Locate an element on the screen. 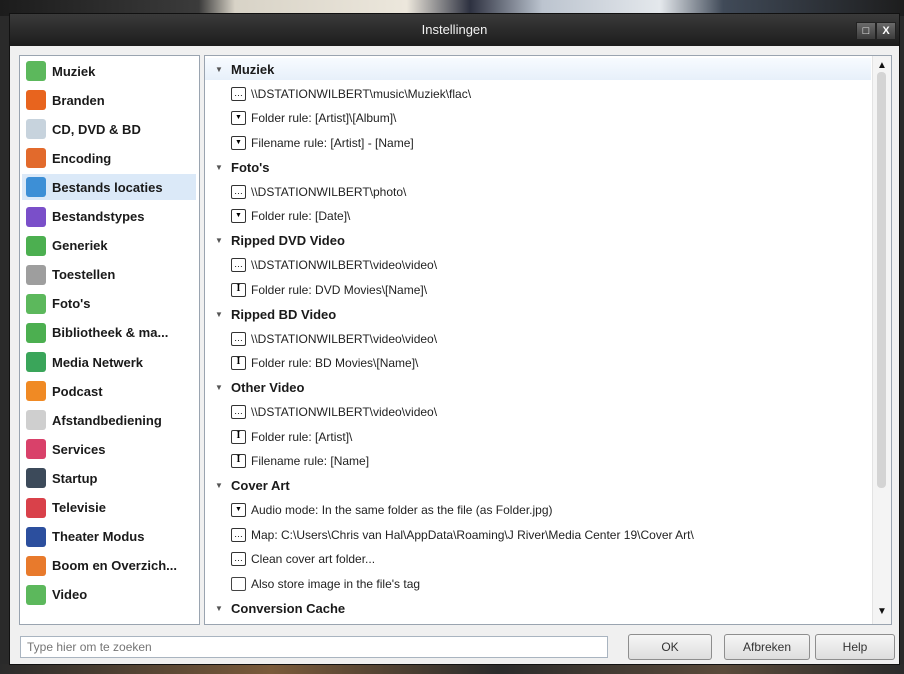 The height and width of the screenshot is (674, 904). window-title: Instellingen is located at coordinates (454, 29).